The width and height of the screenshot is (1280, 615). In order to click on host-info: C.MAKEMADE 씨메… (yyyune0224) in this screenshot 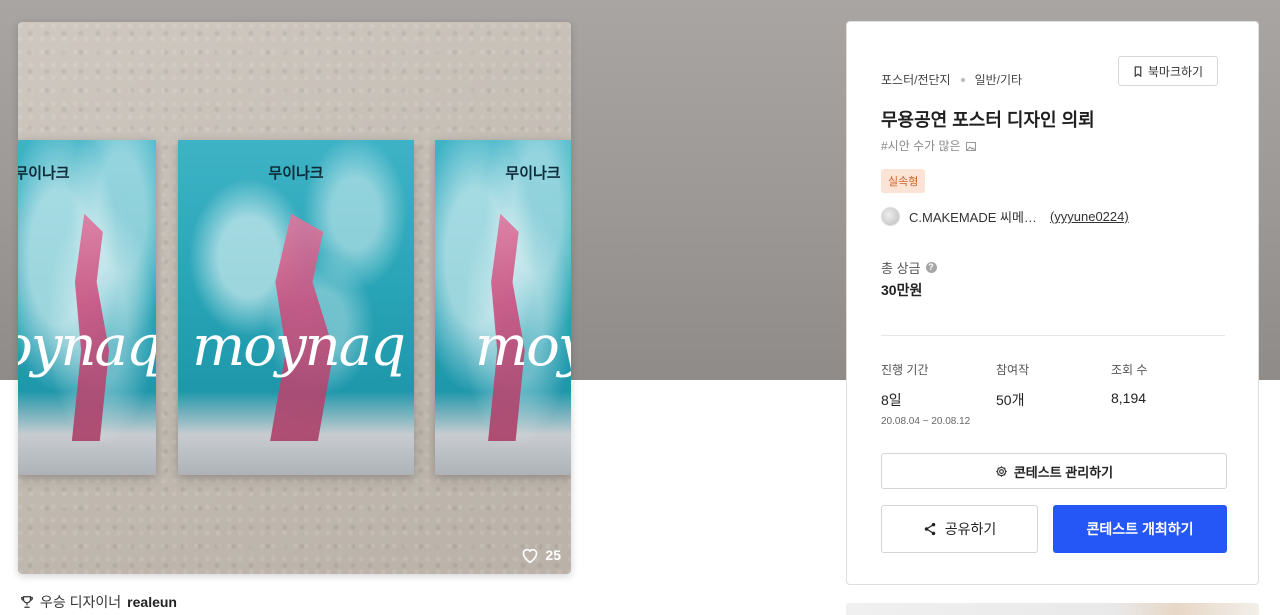, I will do `click(1005, 216)`.